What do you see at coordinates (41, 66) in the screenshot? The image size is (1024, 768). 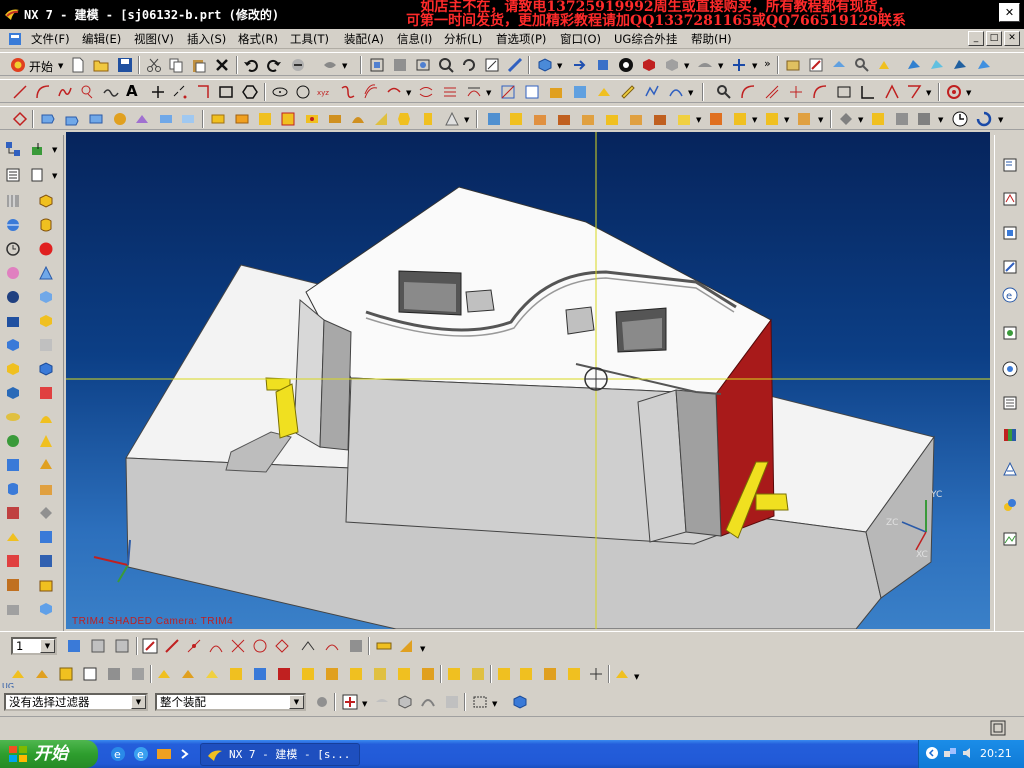 I see `start-menu-button: 开始` at bounding box center [41, 66].